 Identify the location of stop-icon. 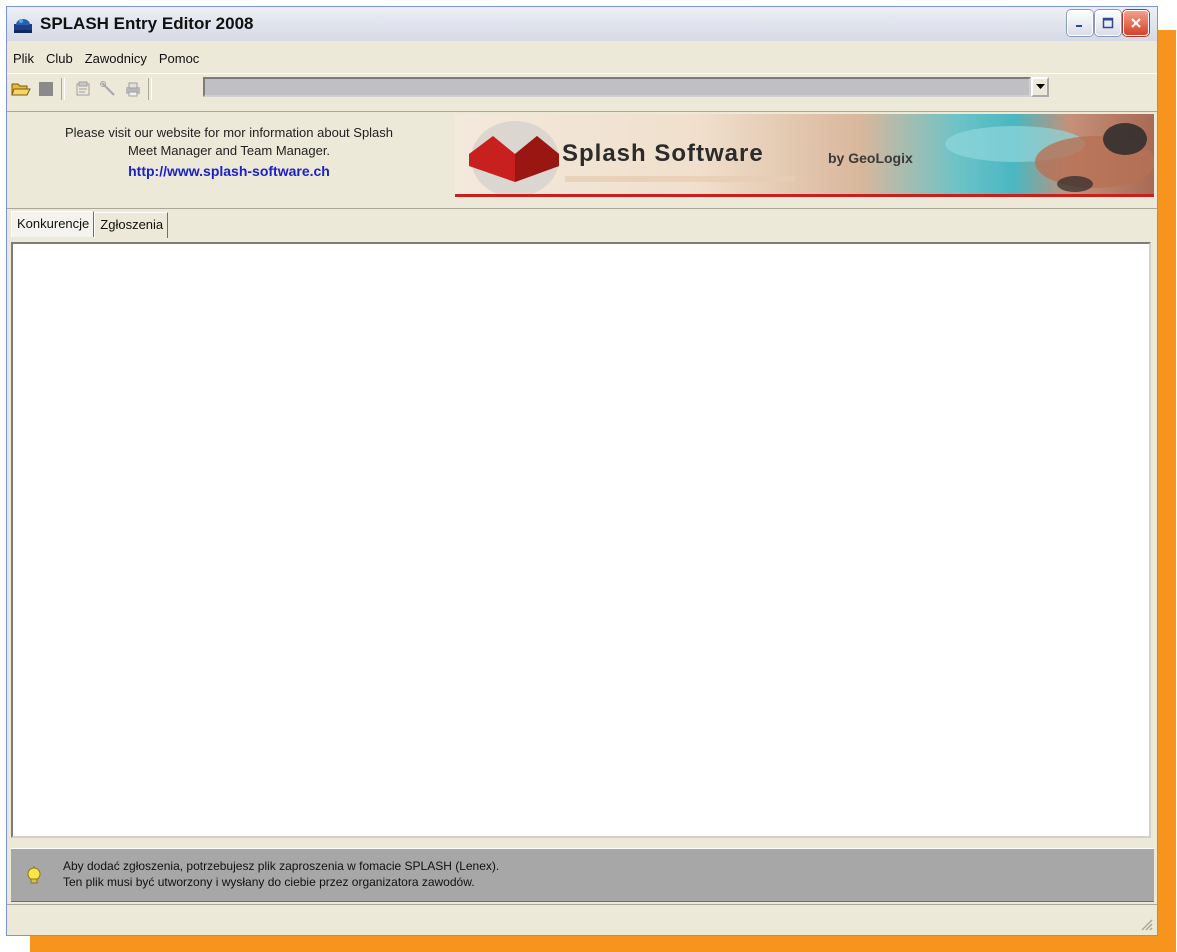
(46, 89).